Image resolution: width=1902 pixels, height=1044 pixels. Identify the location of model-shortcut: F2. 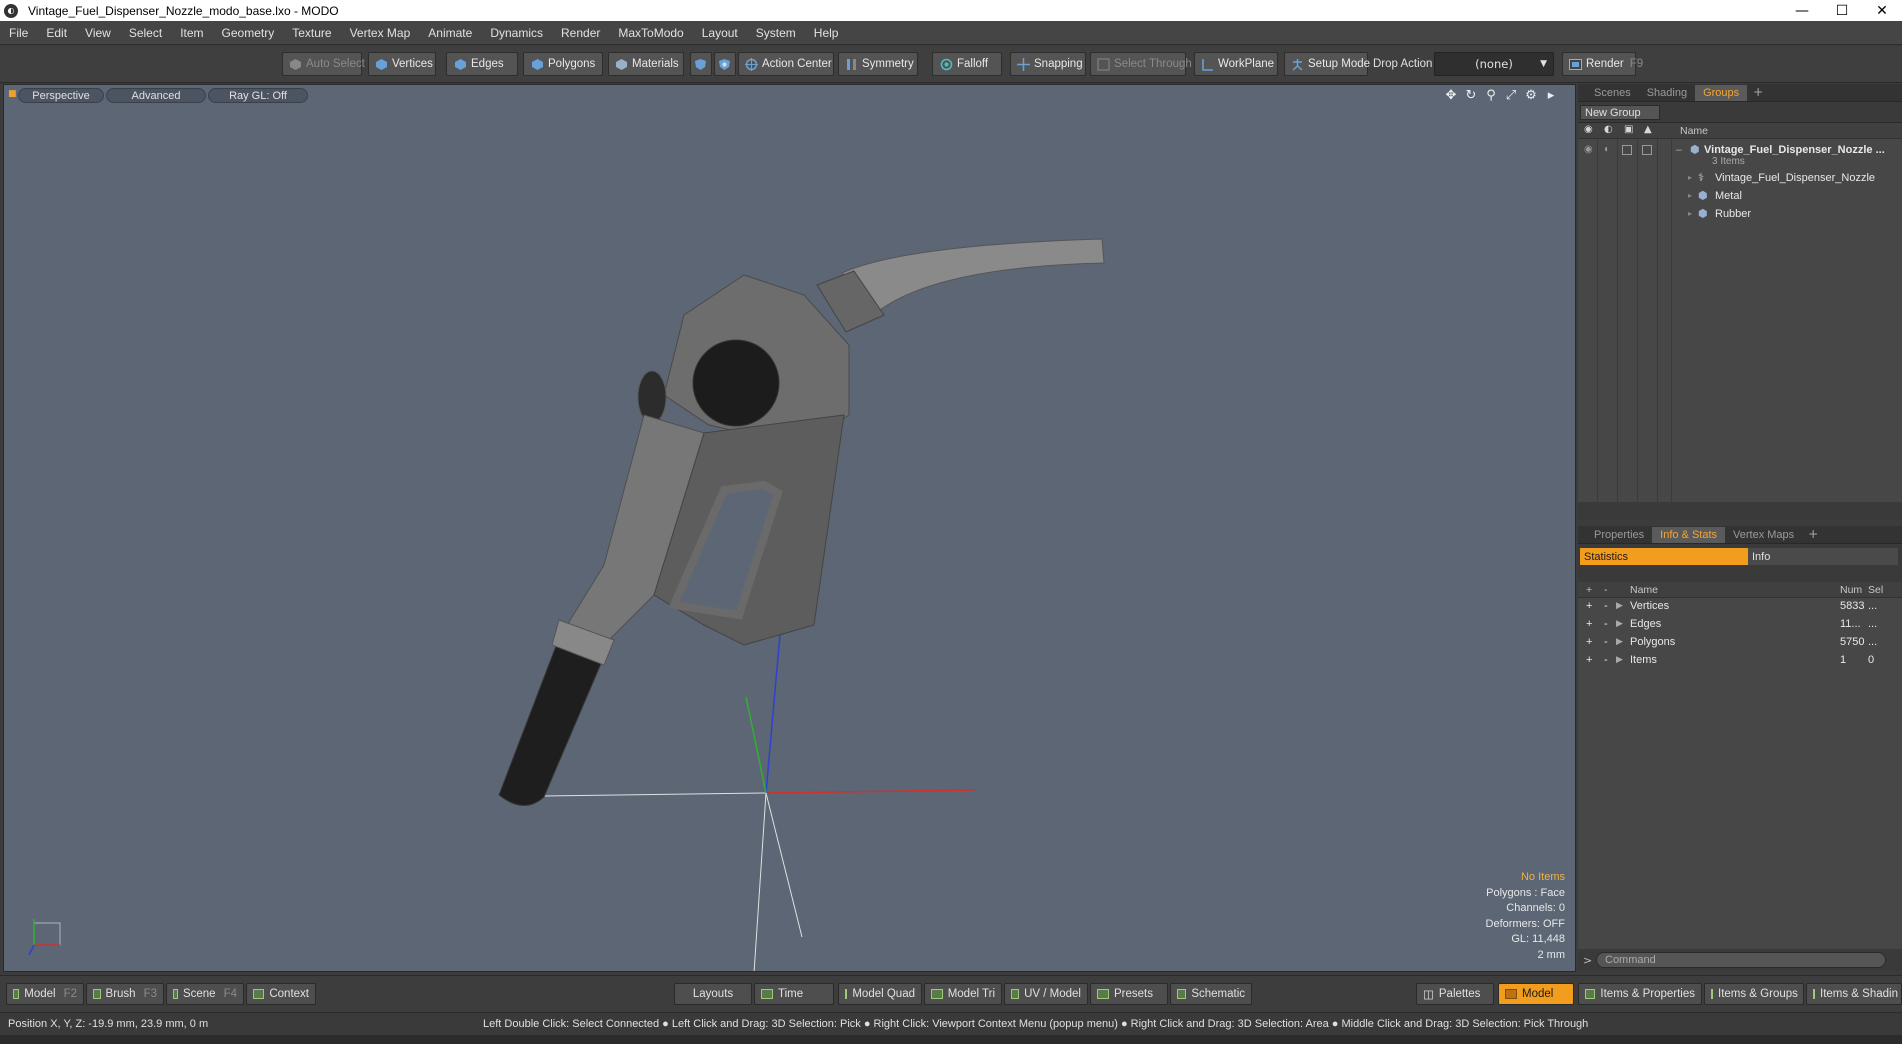
(70, 994).